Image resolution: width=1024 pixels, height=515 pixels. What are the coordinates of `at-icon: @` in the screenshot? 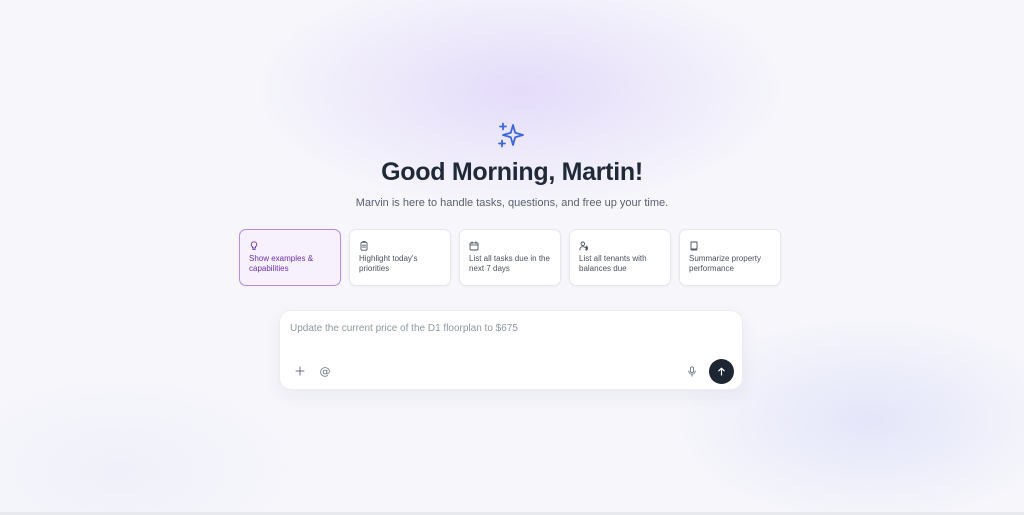 It's located at (325, 371).